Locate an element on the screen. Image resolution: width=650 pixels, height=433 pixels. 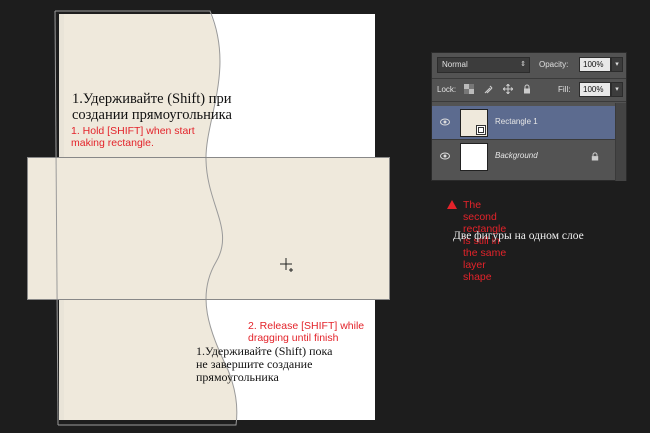
blend-row: Normal ⇕ Opacity: 100% ▾ is located at coordinates (529, 65).